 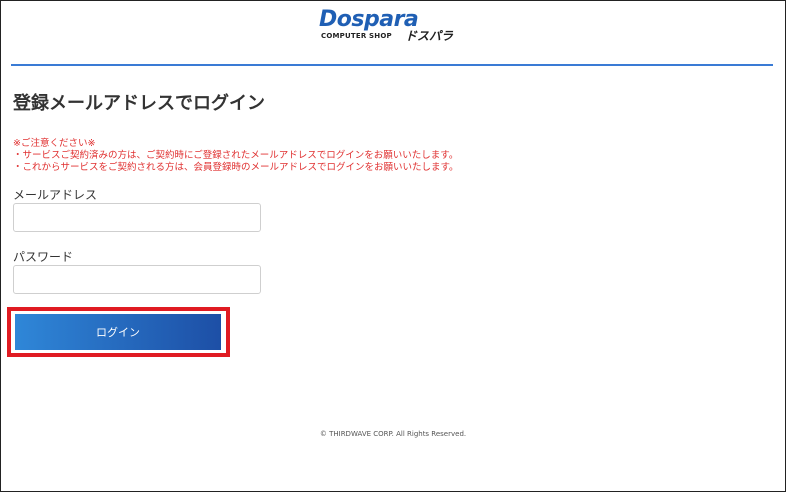 What do you see at coordinates (429, 36) in the screenshot?
I see `logo-kana: ドスパラ` at bounding box center [429, 36].